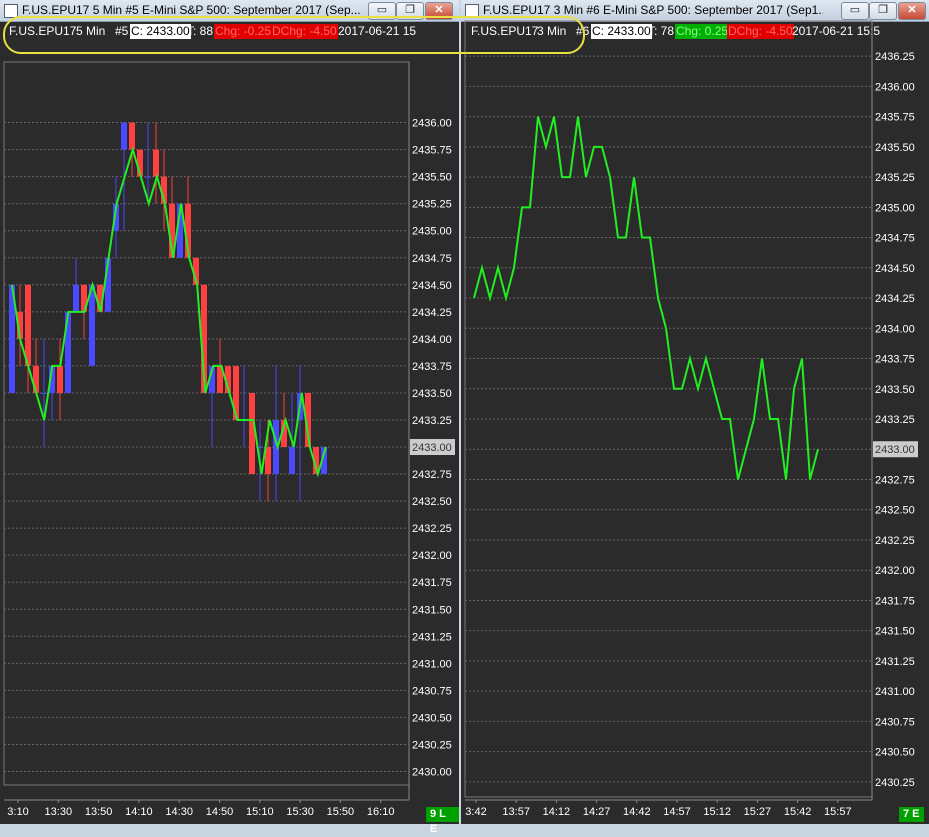 Image resolution: width=929 pixels, height=837 pixels. What do you see at coordinates (179, 812) in the screenshot?
I see `x-tick-label: 14:30` at bounding box center [179, 812].